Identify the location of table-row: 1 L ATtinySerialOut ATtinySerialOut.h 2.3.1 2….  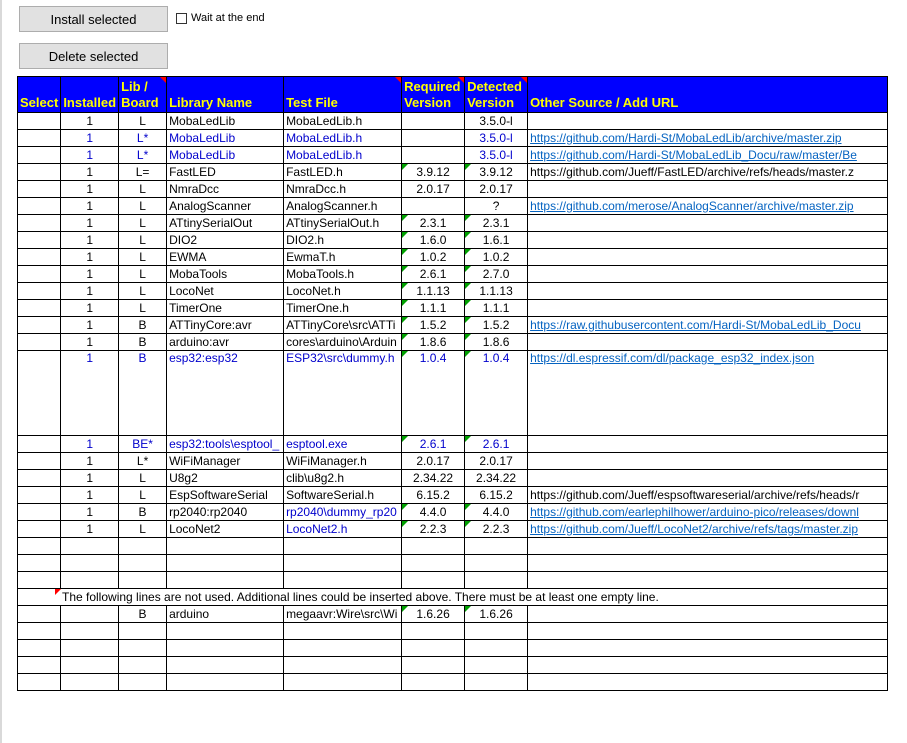
(452, 223).